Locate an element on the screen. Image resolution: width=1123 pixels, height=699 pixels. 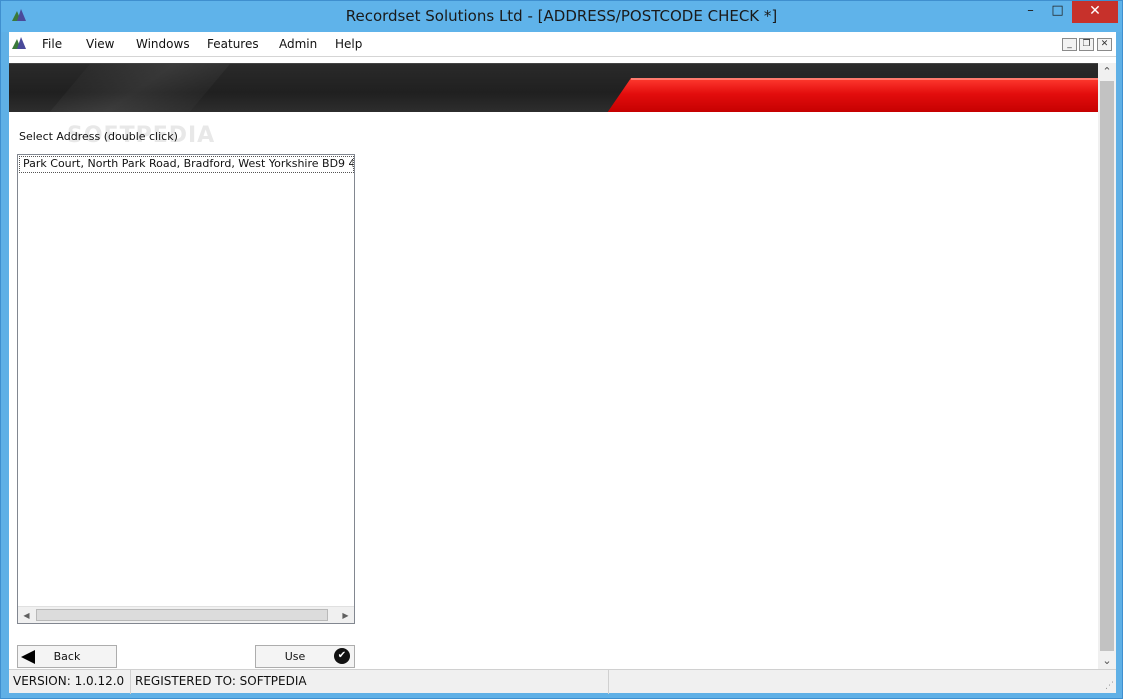
menu-file: File is located at coordinates (52, 44).